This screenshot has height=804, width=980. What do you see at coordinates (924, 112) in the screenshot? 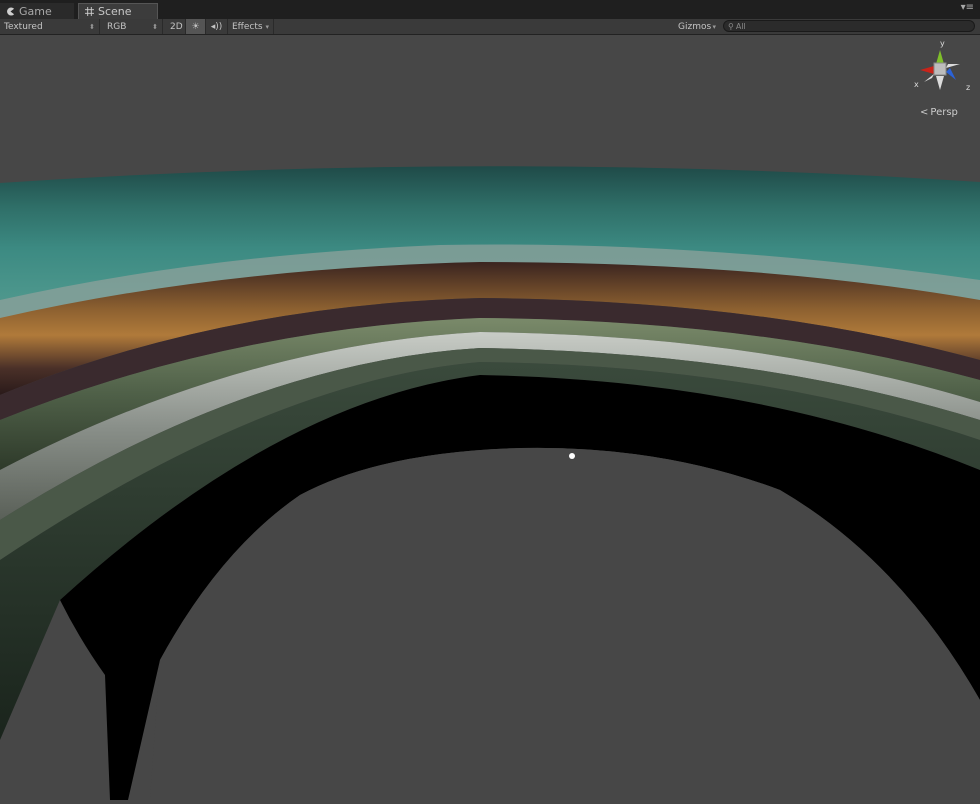
I see `perspective-icon: <` at bounding box center [924, 112].